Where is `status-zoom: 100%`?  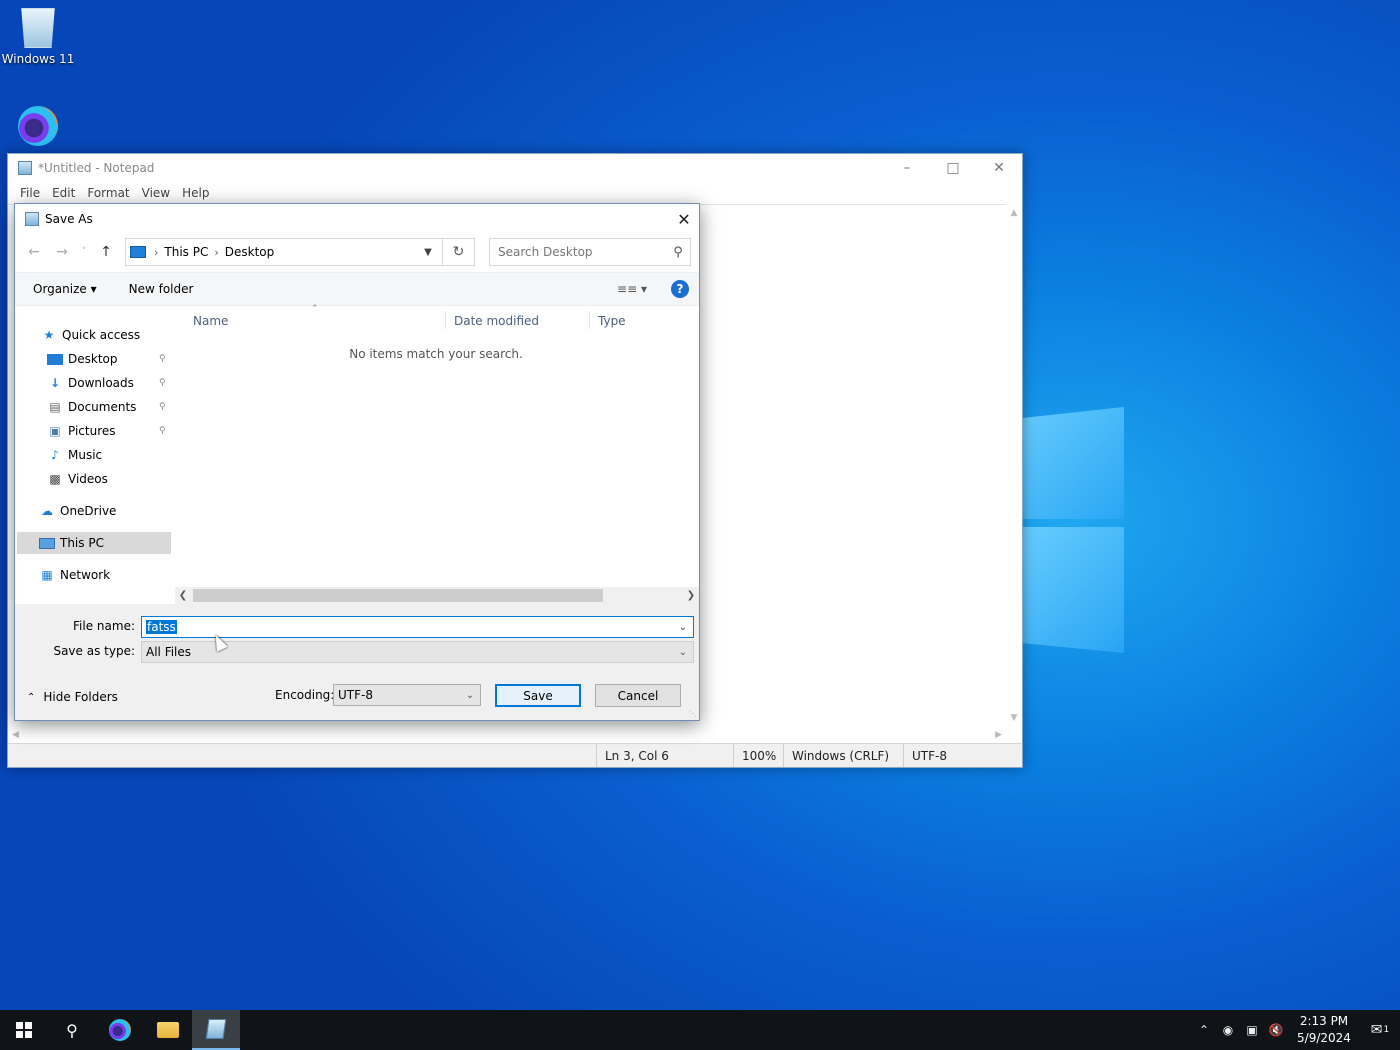
status-zoom: 100% is located at coordinates (758, 755).